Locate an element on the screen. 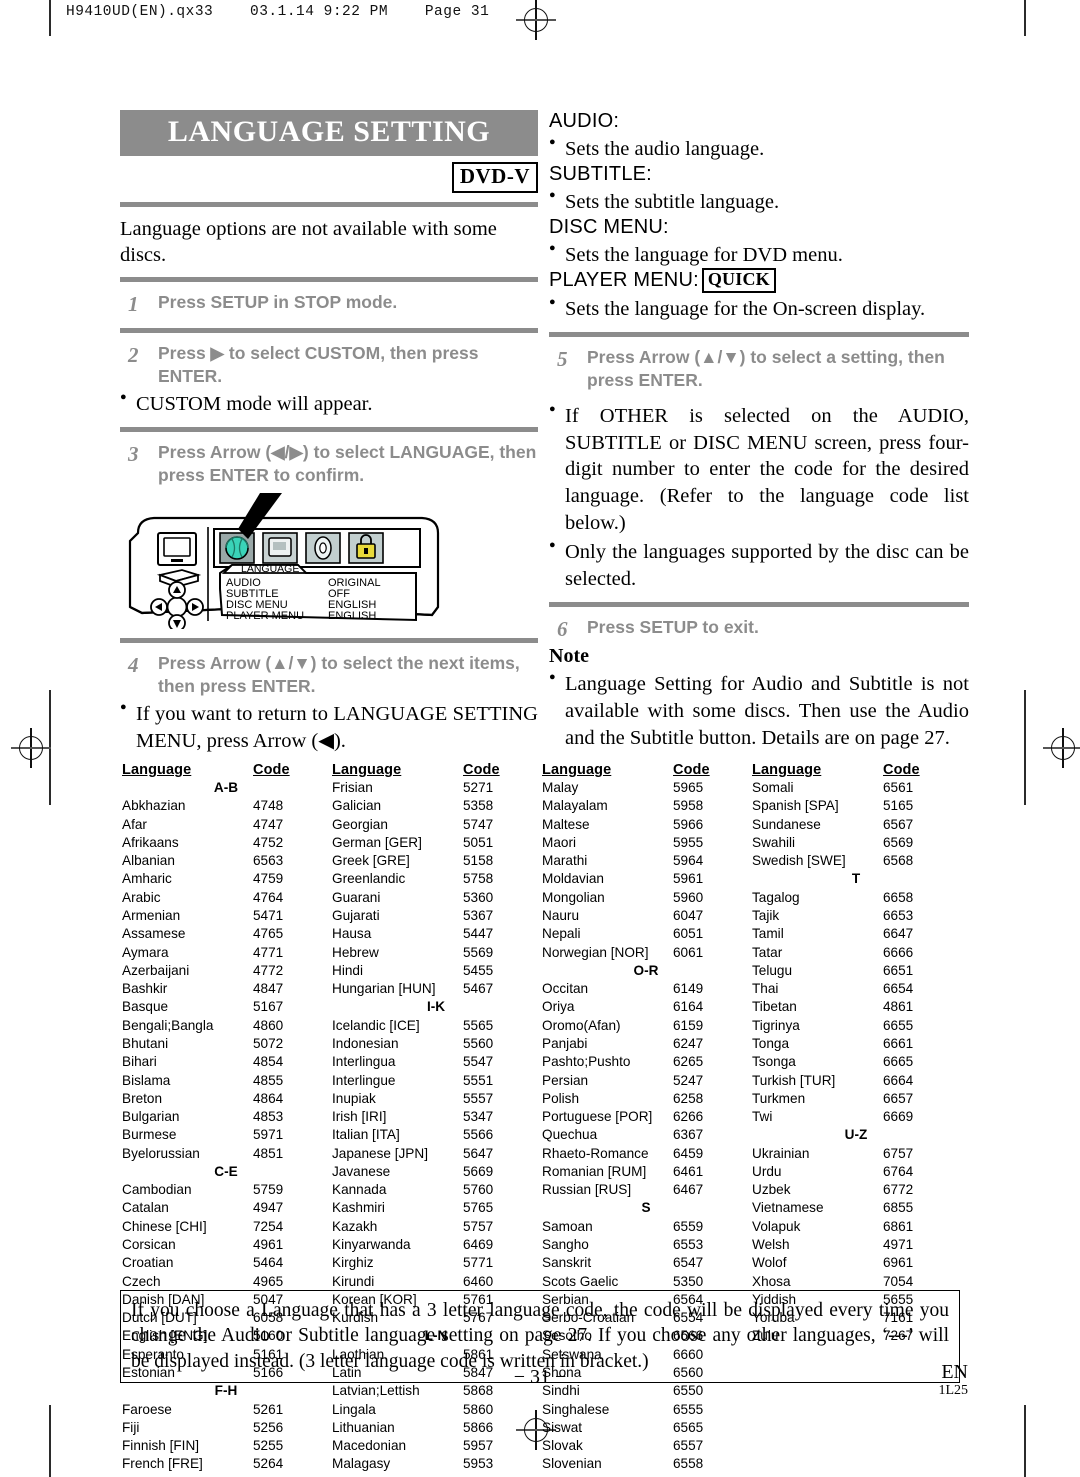 The height and width of the screenshot is (1477, 1080). table-row: Siswat 6565 is located at coordinates (645, 1428).